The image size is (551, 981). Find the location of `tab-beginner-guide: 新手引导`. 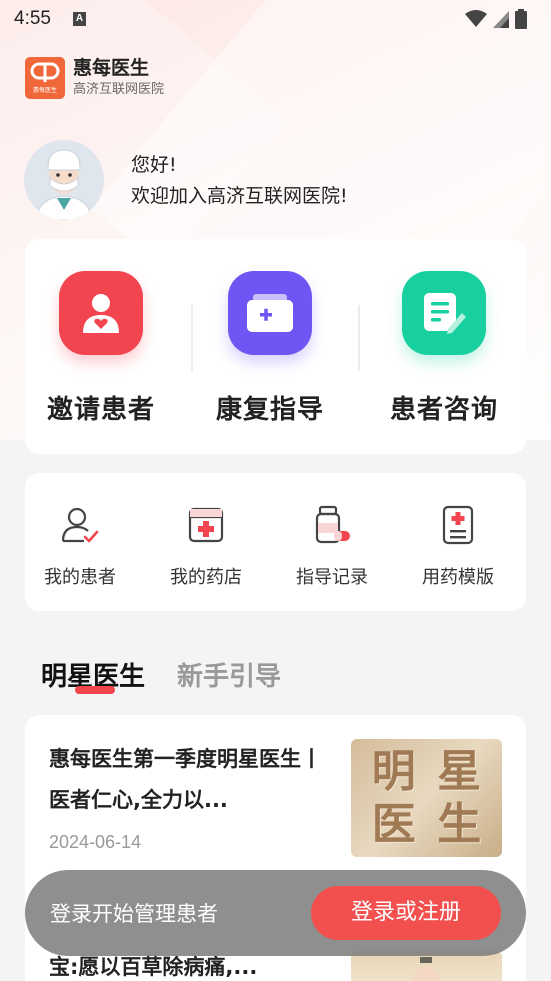

tab-beginner-guide: 新手引导 is located at coordinates (229, 674).